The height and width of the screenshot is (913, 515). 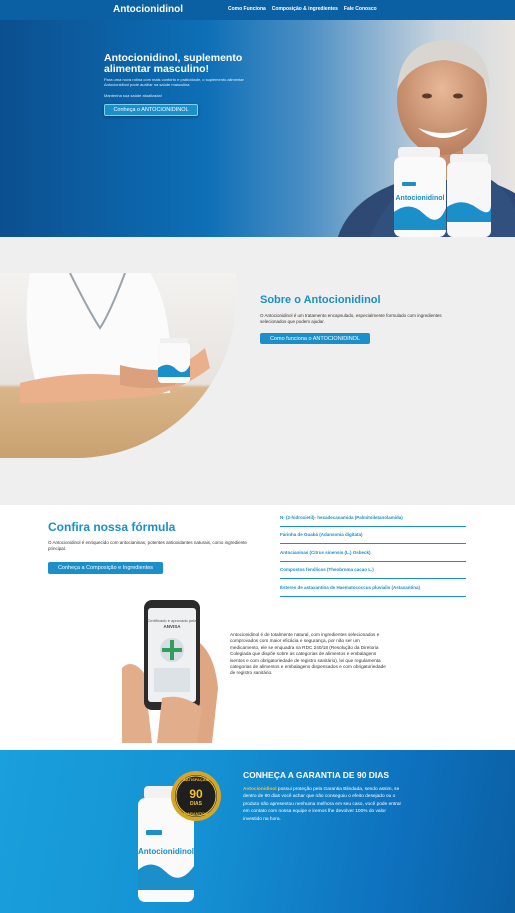 I want to click on satisfaction-seal-icon: SATISFAÇÃO 90 DIAS GARANTIDA, so click(x=196, y=796).